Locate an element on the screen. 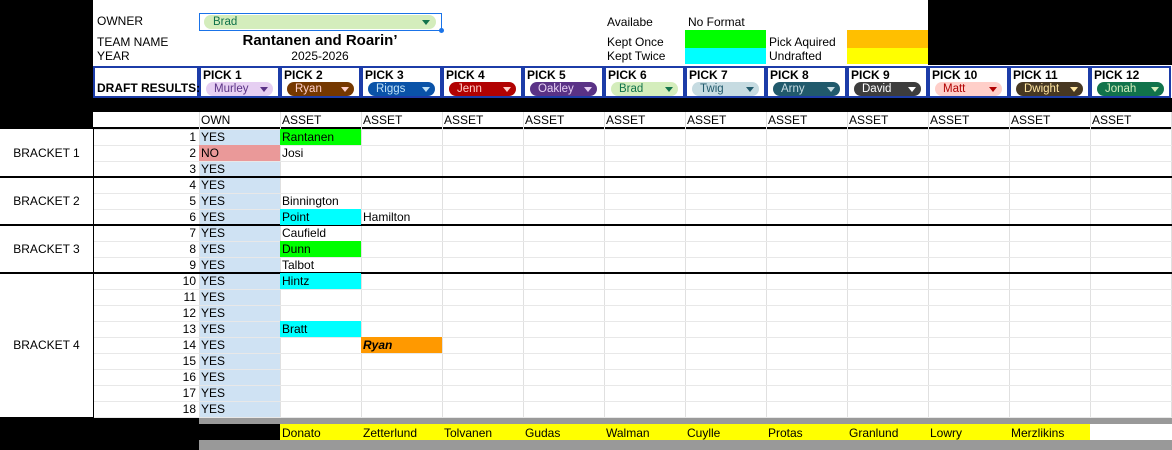 The width and height of the screenshot is (1172, 450). right-black-top is located at coordinates (1050, 32).